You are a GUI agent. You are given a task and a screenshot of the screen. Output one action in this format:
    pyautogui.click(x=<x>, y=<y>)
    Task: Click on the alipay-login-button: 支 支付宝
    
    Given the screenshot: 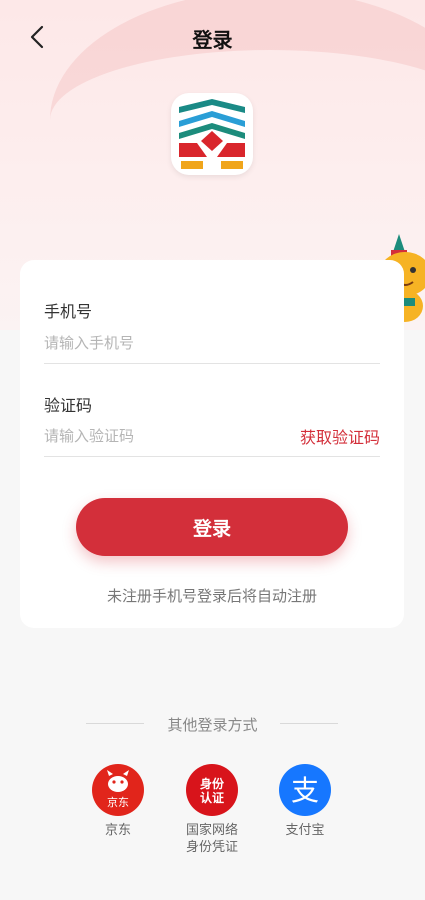 What is the action you would take?
    pyautogui.click(x=305, y=801)
    